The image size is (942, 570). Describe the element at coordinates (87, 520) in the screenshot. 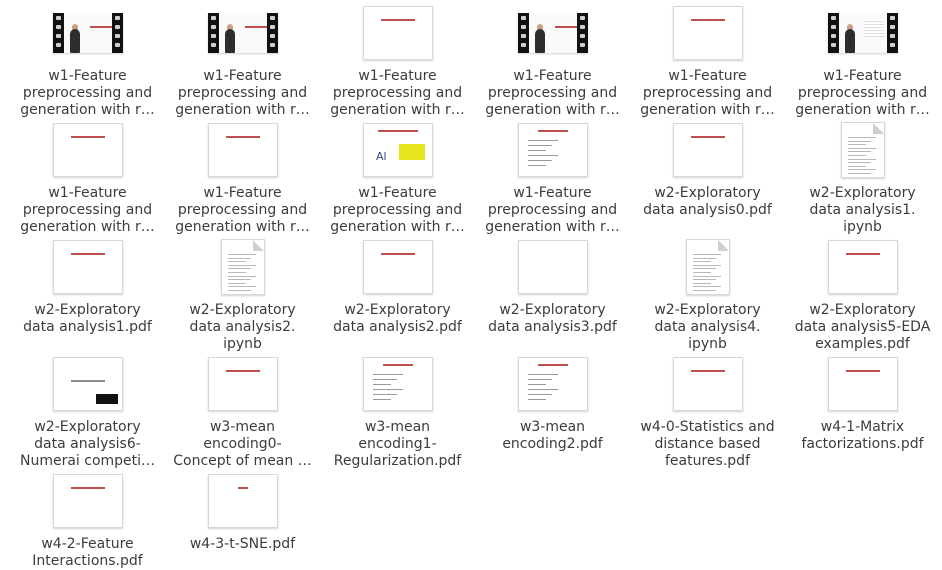

I see `file-item: w4-2-Feature Interactions.pdf` at that location.